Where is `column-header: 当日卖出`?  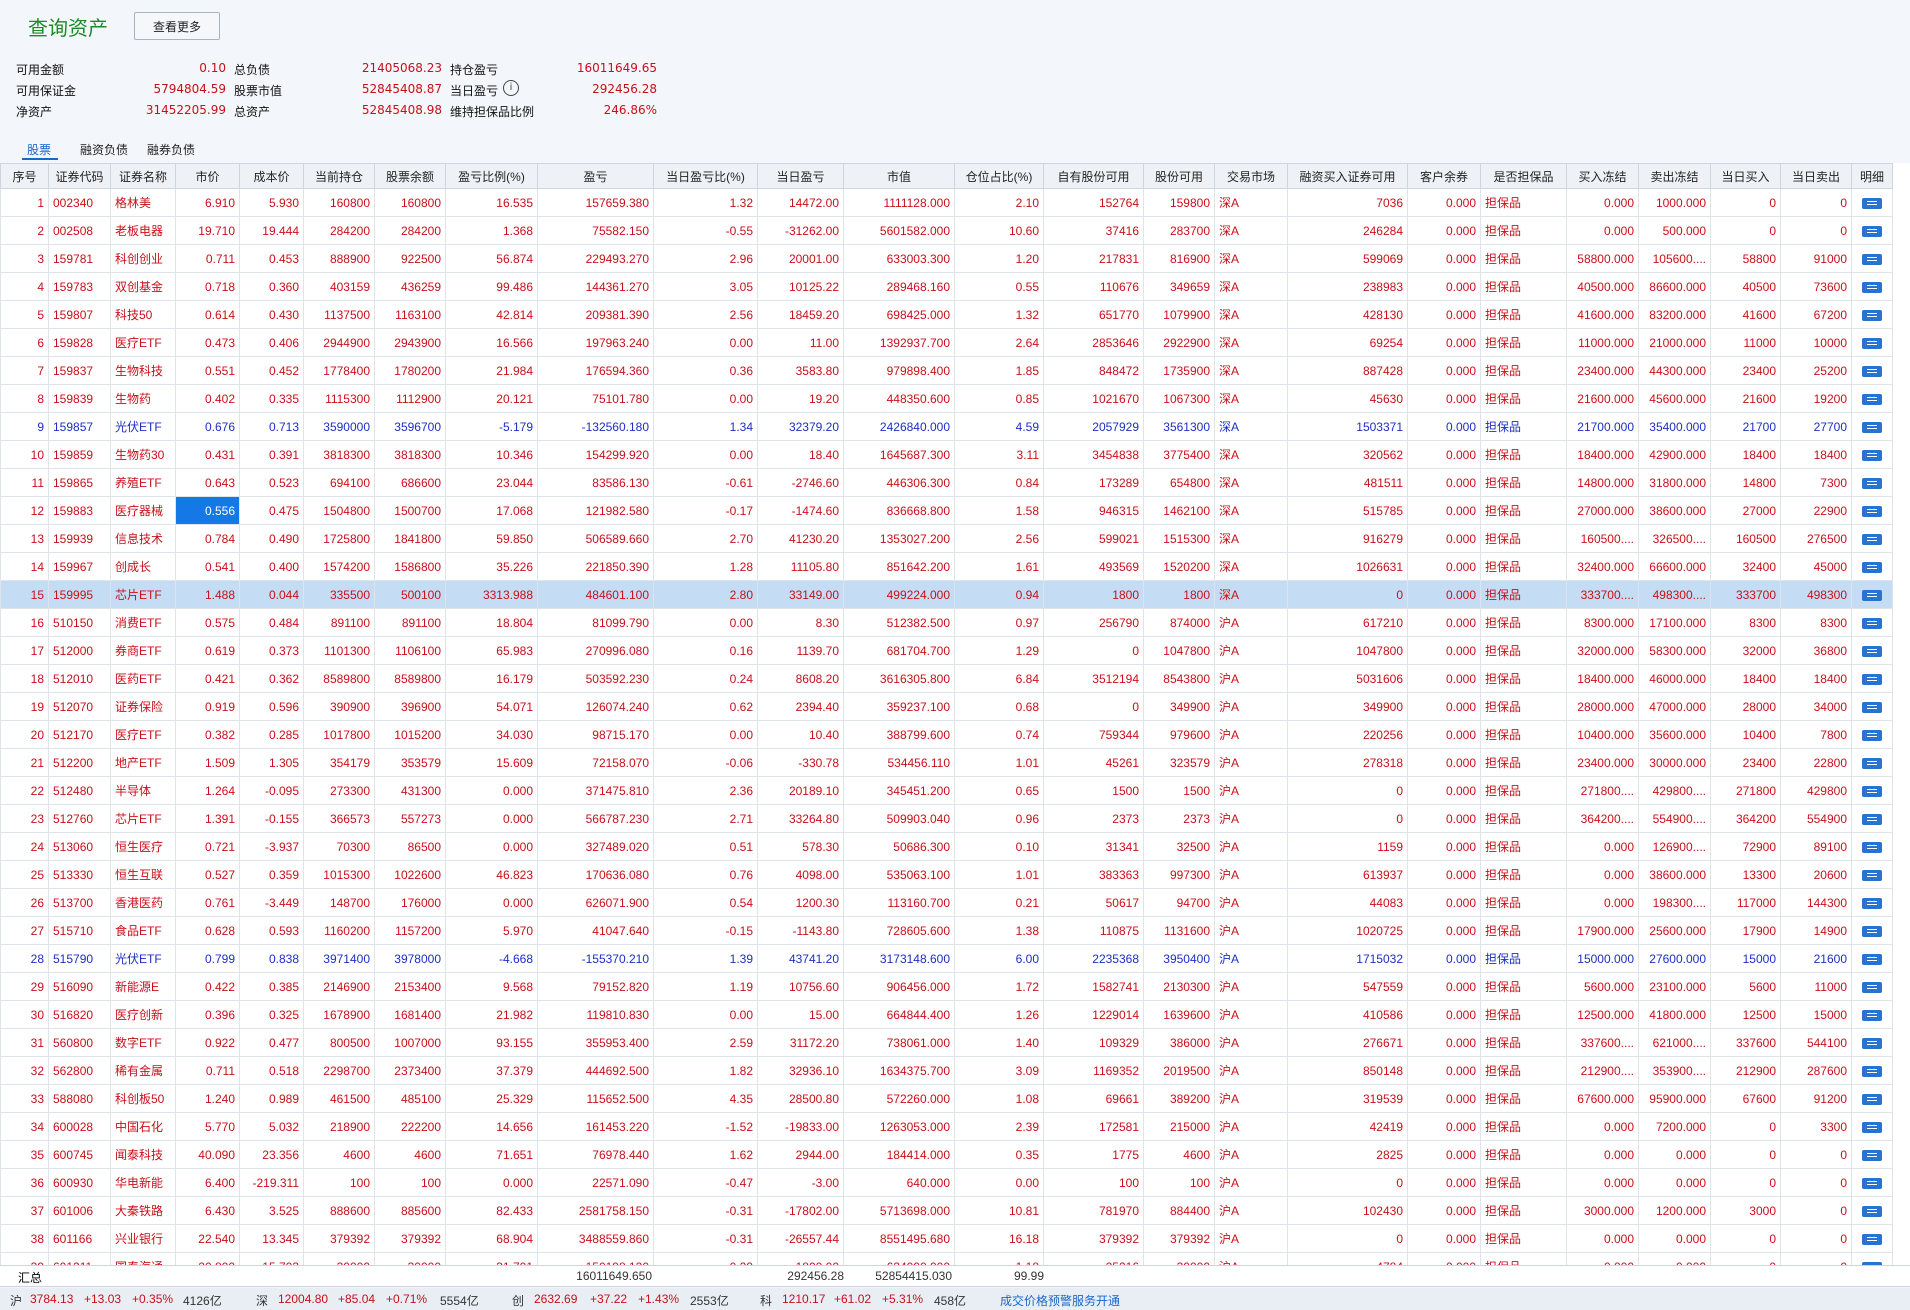 column-header: 当日卖出 is located at coordinates (1816, 176).